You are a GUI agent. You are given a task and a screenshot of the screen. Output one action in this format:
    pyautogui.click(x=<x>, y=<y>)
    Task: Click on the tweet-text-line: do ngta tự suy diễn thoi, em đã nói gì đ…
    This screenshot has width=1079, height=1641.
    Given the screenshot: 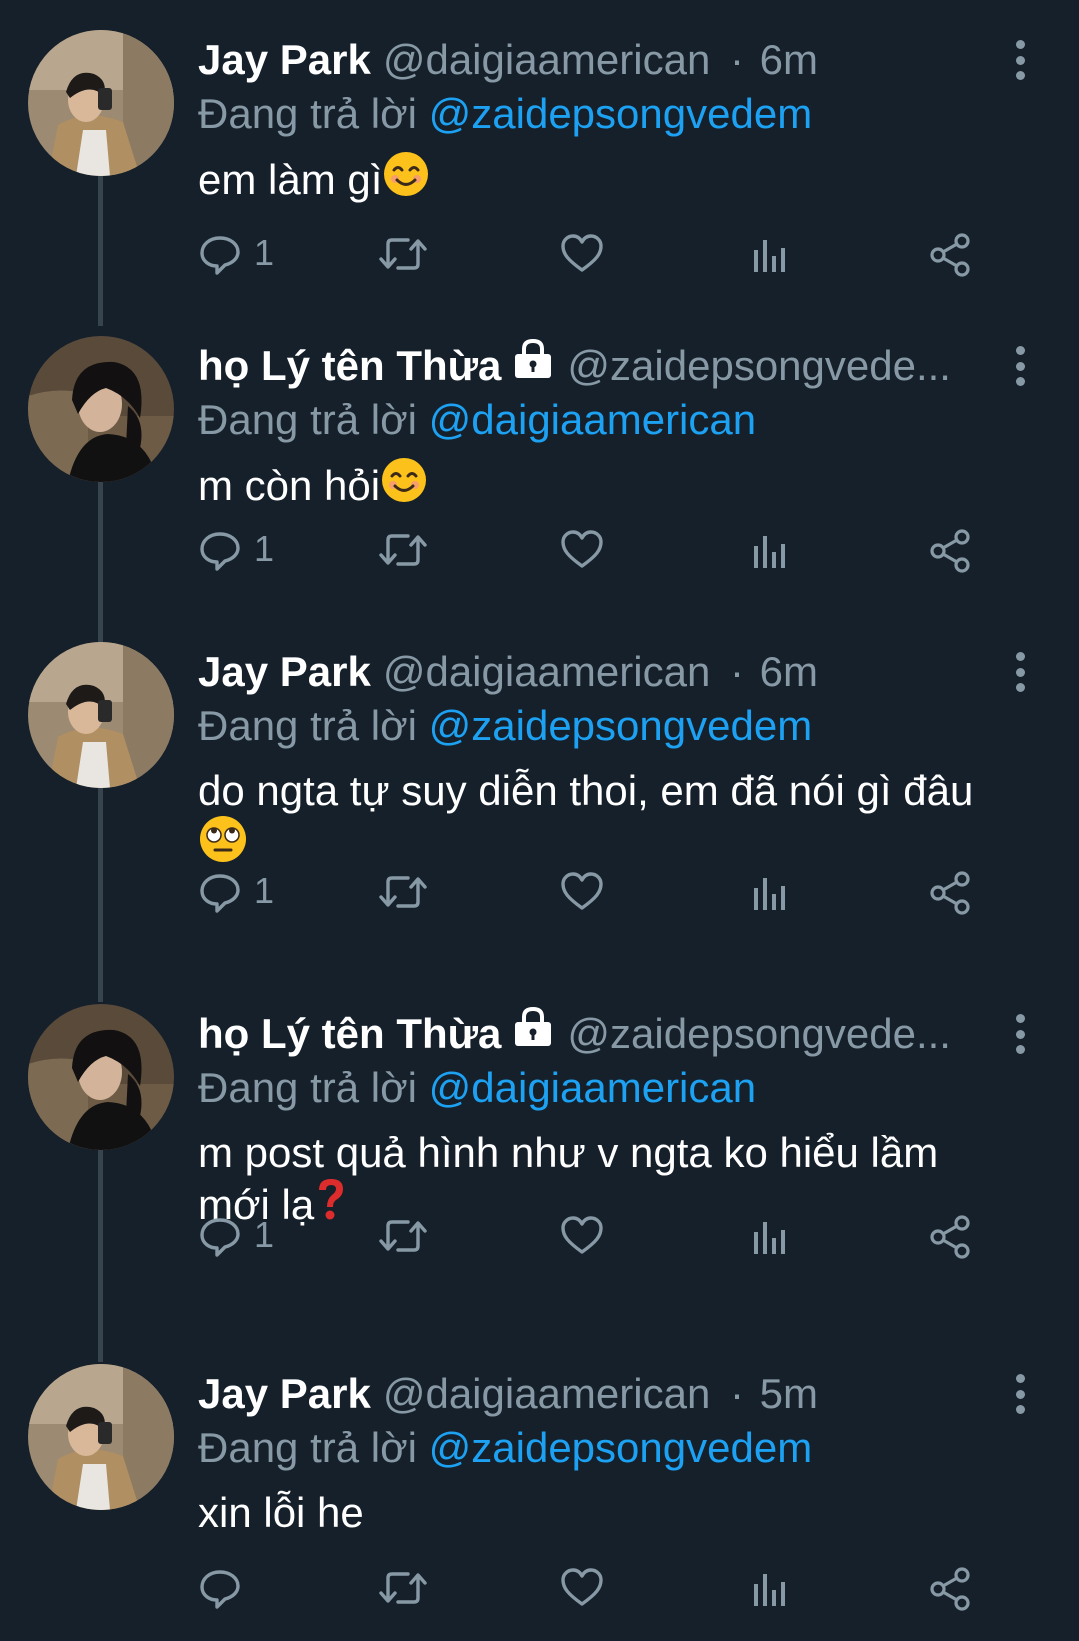 What is the action you would take?
    pyautogui.click(x=586, y=790)
    